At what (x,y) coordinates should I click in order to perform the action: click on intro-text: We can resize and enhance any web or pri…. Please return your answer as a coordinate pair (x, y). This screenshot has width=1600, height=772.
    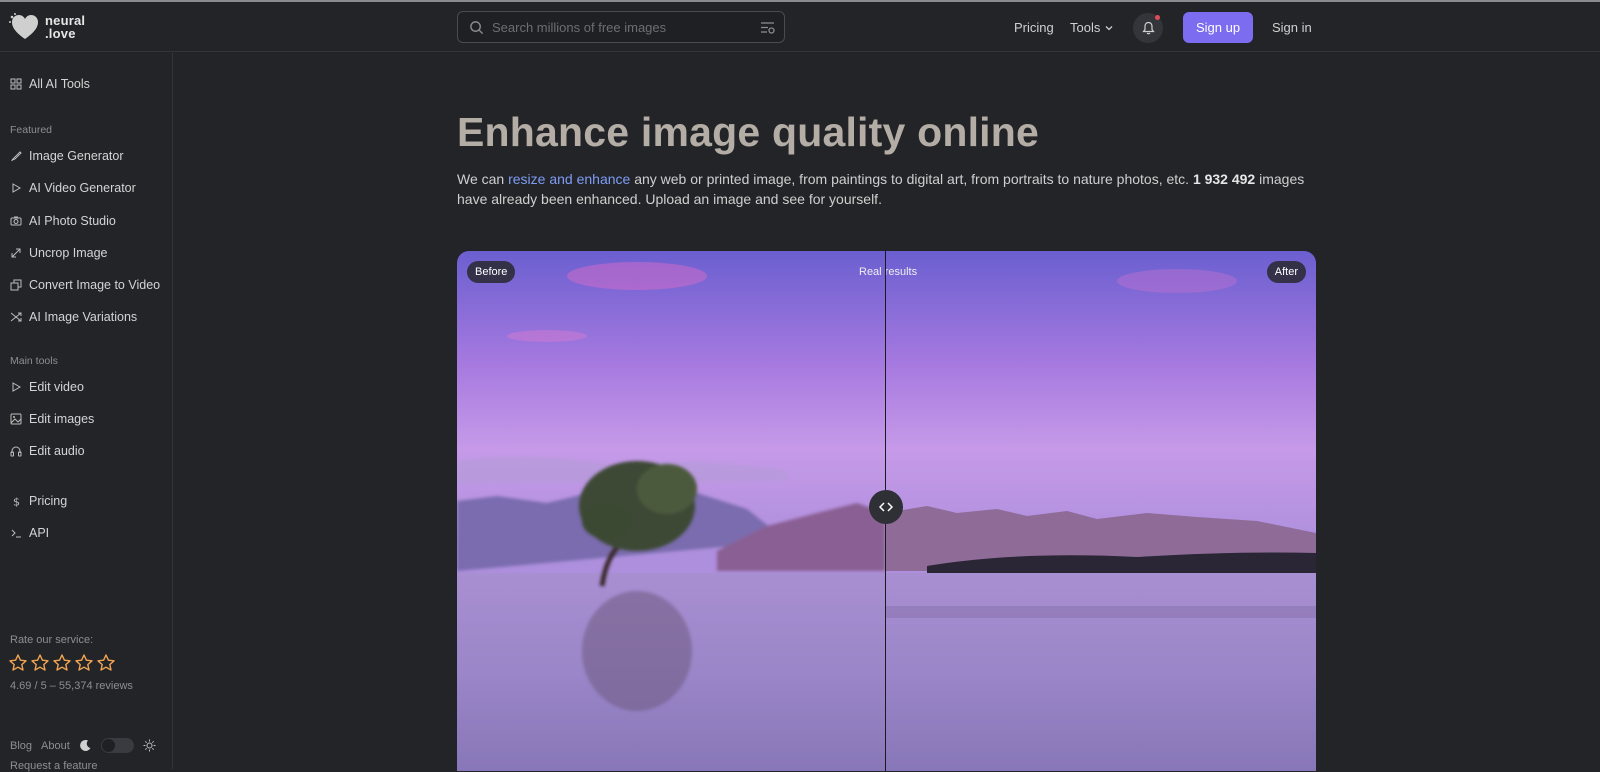
    Looking at the image, I should click on (887, 189).